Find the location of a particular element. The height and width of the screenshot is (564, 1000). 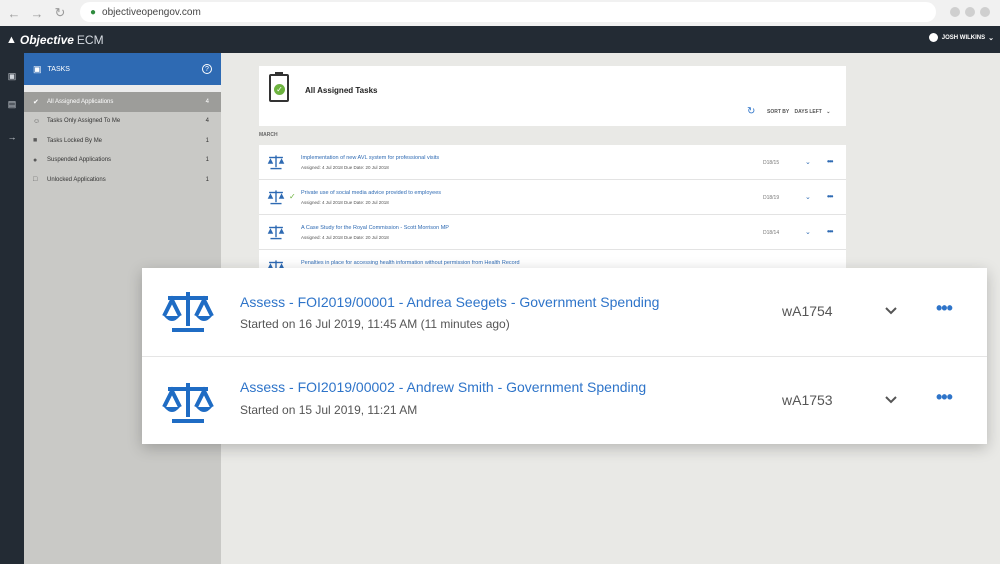

user-menu: JOSH WILKINS ⌄ is located at coordinates (961, 37).